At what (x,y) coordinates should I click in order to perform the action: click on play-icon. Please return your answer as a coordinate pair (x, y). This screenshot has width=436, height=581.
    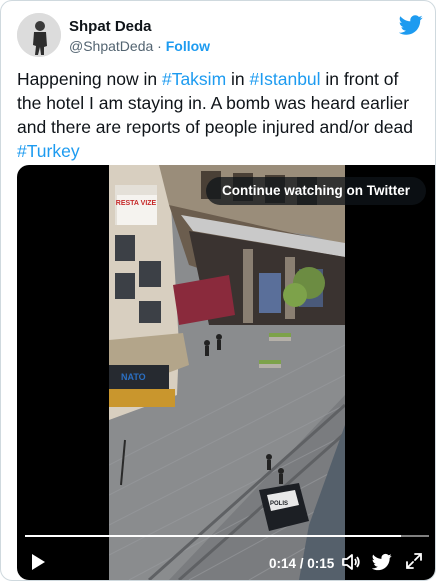
    Looking at the image, I should click on (38, 562).